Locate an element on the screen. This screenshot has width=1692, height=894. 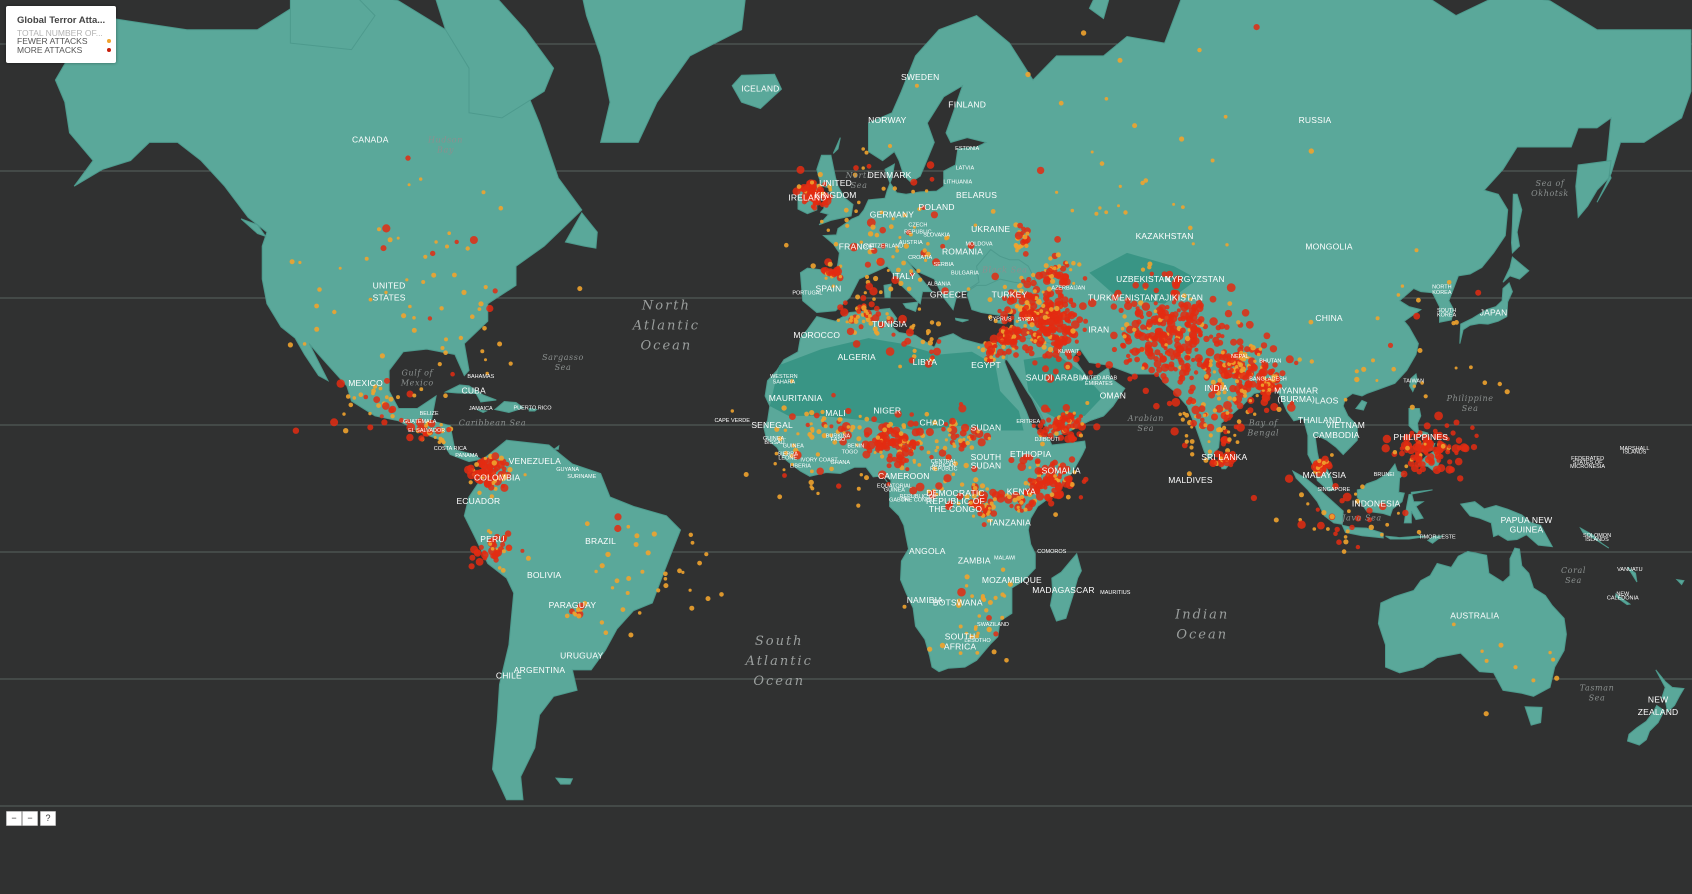
country-label: KAZAKHSTAN is located at coordinates (1165, 236).